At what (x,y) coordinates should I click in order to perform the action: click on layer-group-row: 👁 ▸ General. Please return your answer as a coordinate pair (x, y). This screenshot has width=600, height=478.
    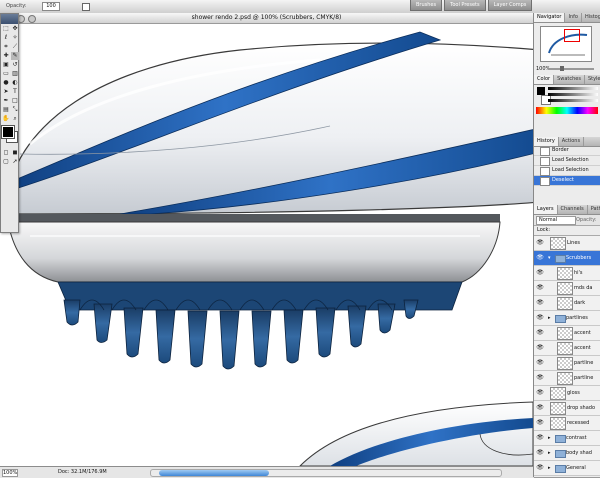
    Looking at the image, I should click on (567, 468).